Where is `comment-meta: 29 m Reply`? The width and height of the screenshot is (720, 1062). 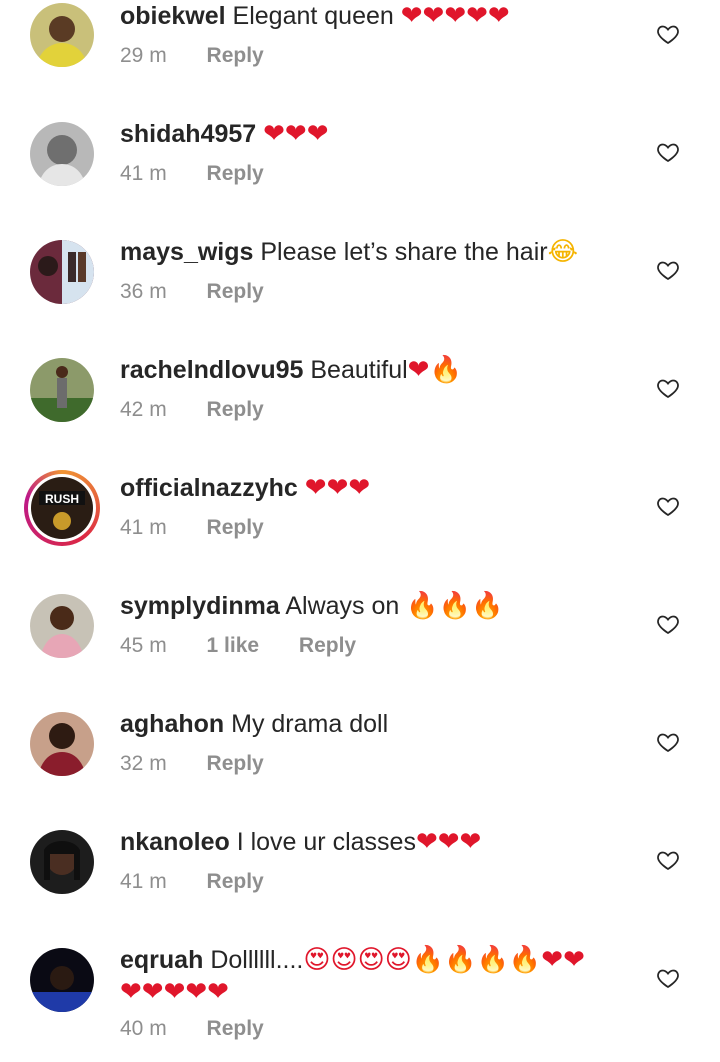
comment-meta: 29 m Reply is located at coordinates (209, 56).